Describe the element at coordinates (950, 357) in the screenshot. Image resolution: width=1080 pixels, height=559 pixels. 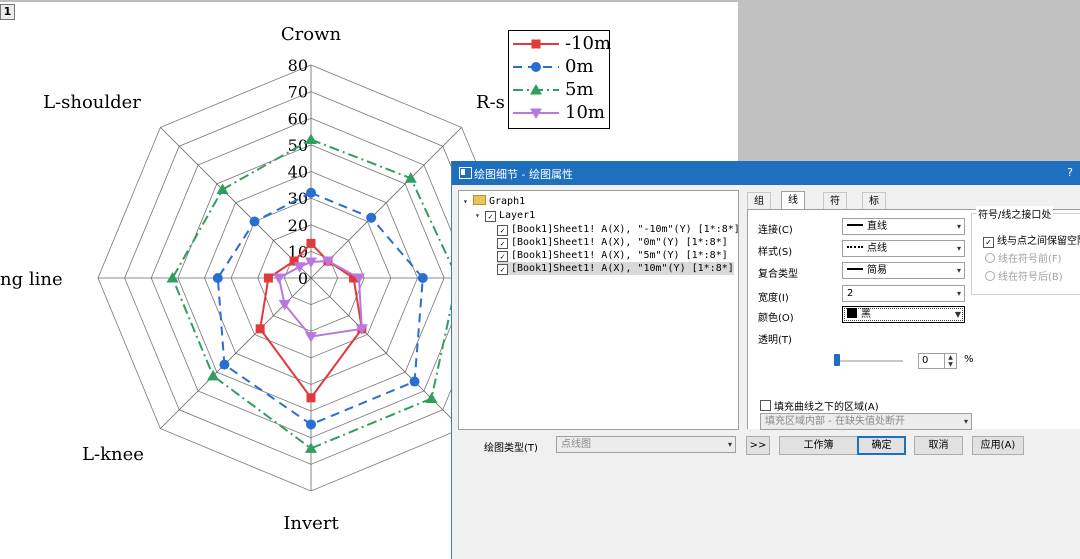
I see `spin-up-icon: ▲` at that location.